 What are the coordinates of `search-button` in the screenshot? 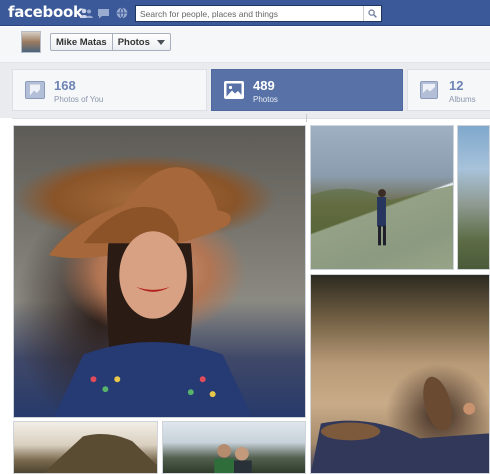 It's located at (372, 13).